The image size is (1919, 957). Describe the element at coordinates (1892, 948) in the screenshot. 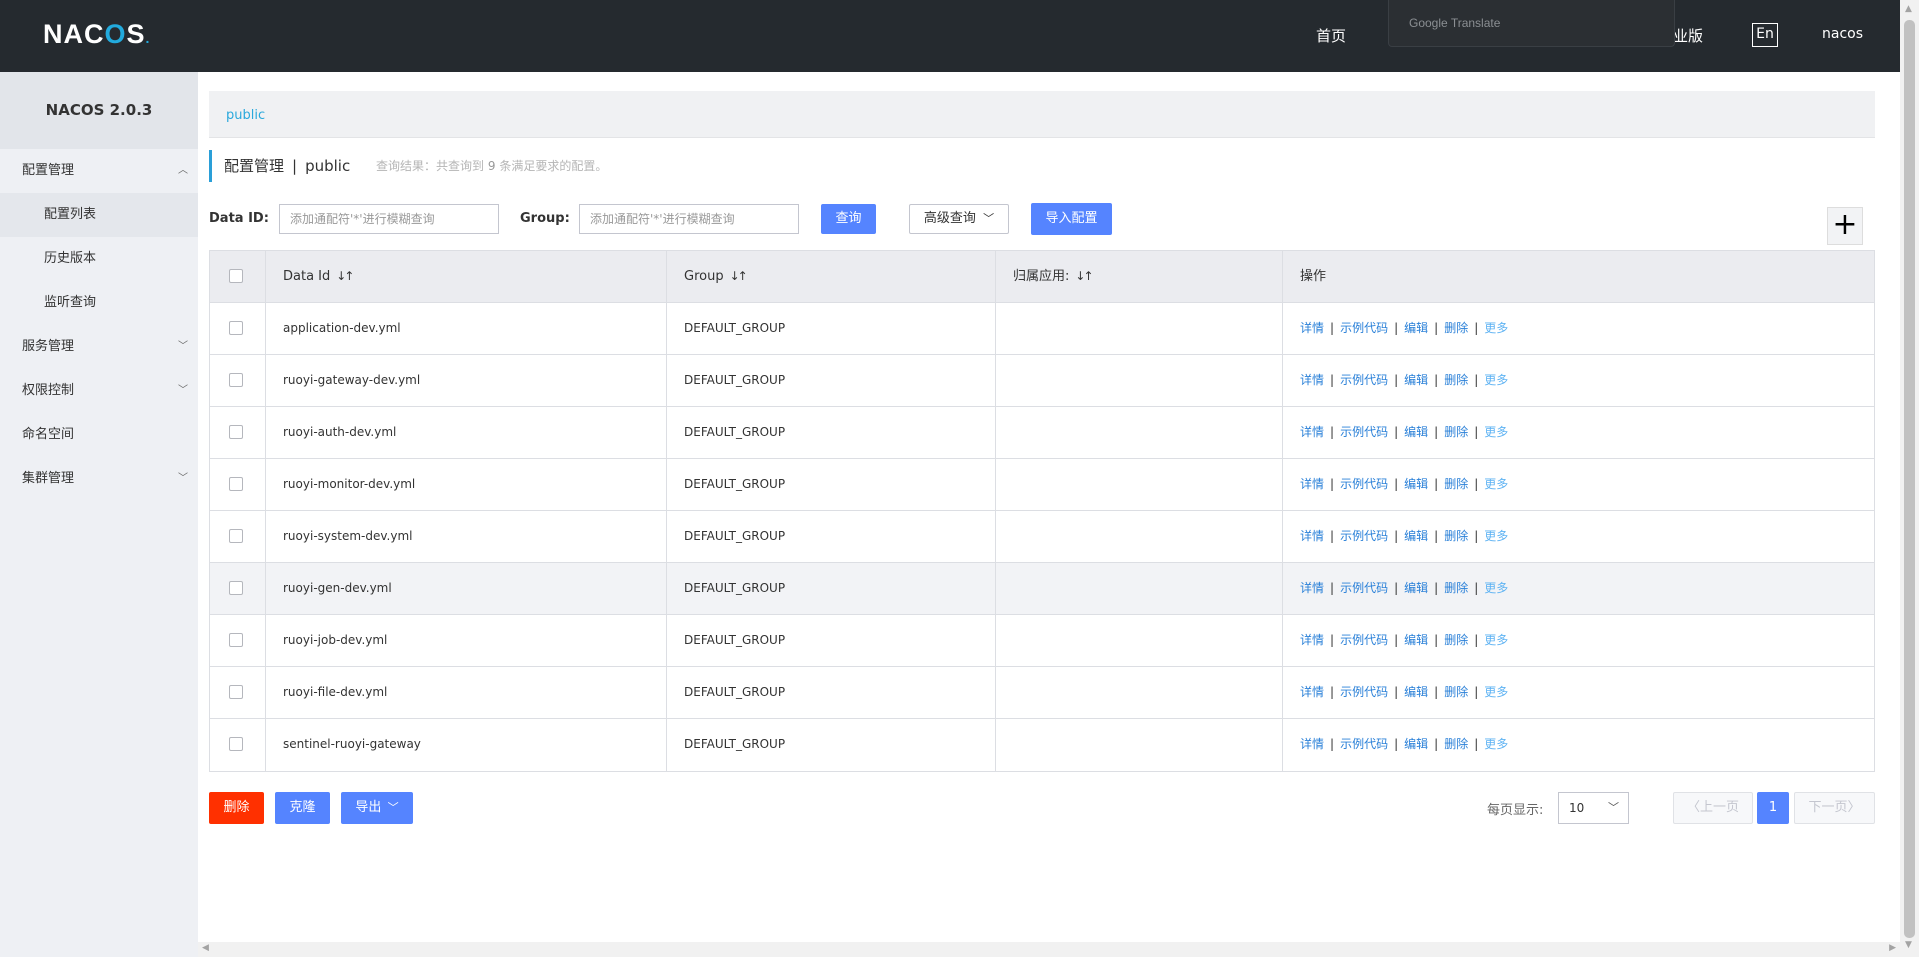

I see `scroll-right-arrow-icon: ▶` at that location.